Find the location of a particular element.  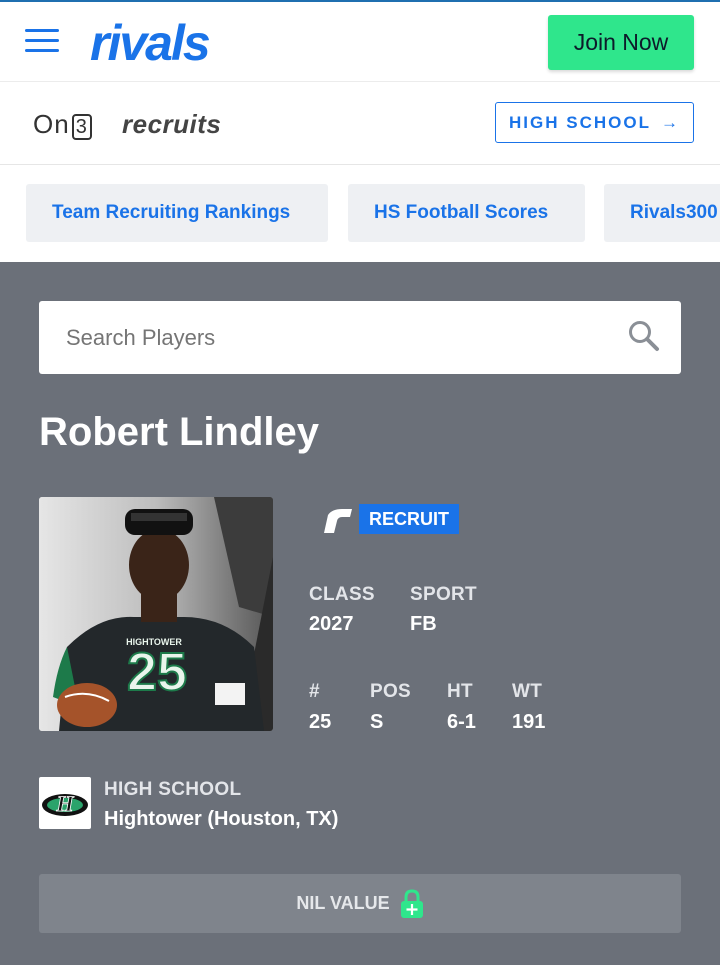

svg-text: H is located at coordinates (64, 803).